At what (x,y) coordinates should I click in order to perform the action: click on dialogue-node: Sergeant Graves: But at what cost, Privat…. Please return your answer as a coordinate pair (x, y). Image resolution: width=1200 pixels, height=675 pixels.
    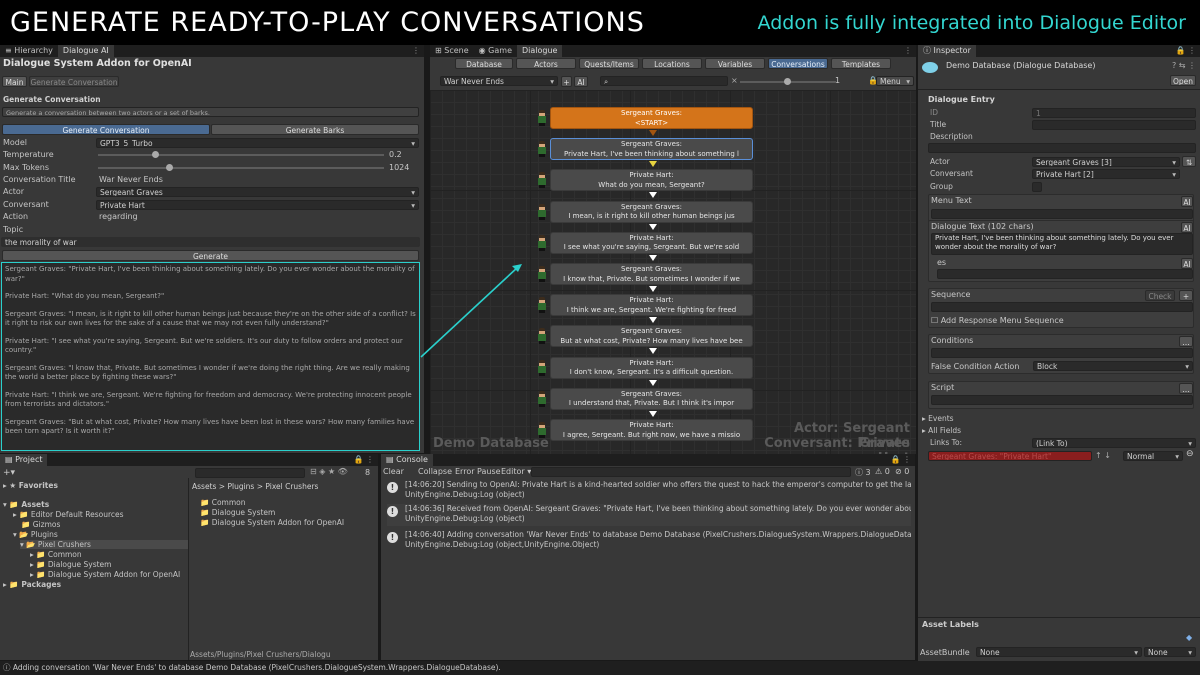
    Looking at the image, I should click on (651, 336).